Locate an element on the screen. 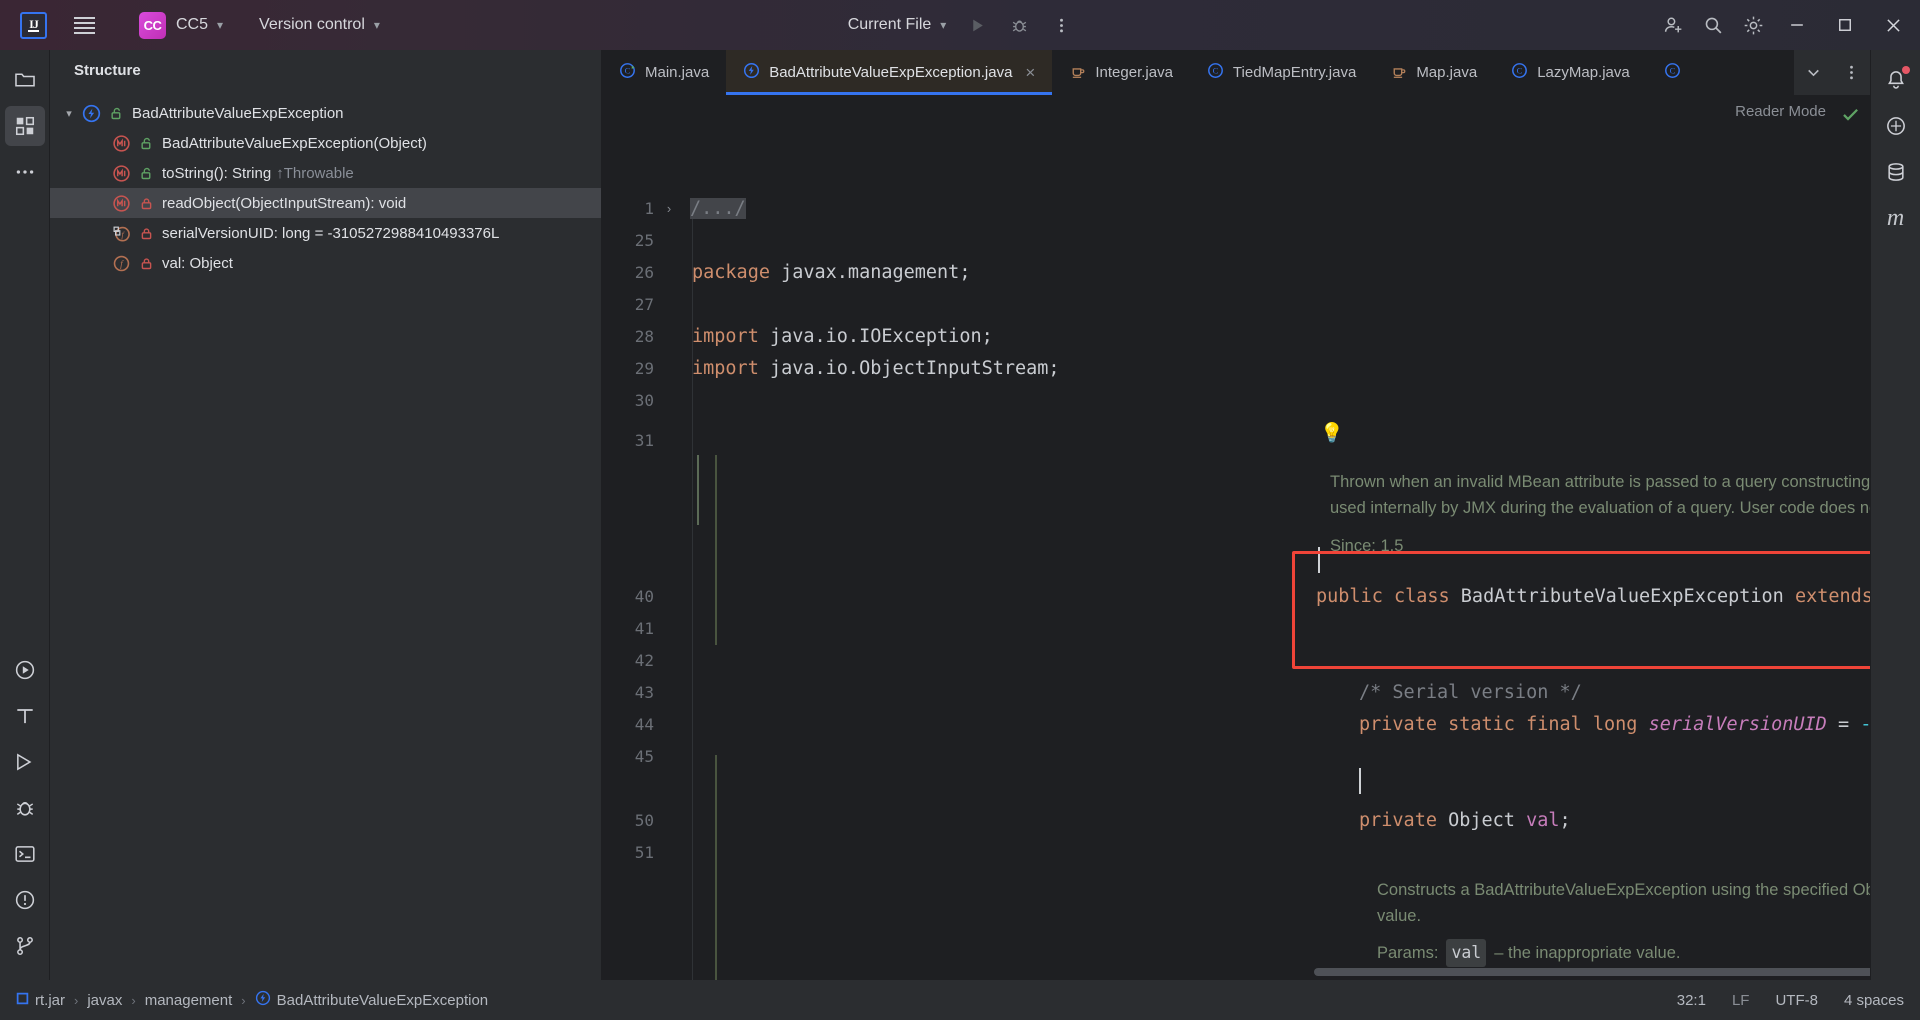 This screenshot has height=1020, width=1920. database-icon is located at coordinates (1896, 172).